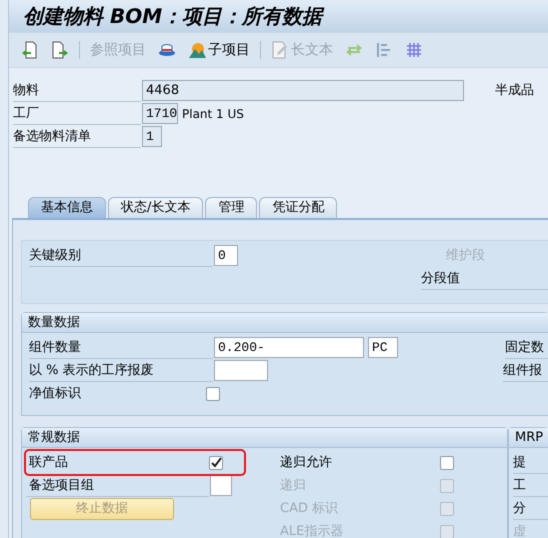  I want to click on document-pencil-icon, so click(280, 50).